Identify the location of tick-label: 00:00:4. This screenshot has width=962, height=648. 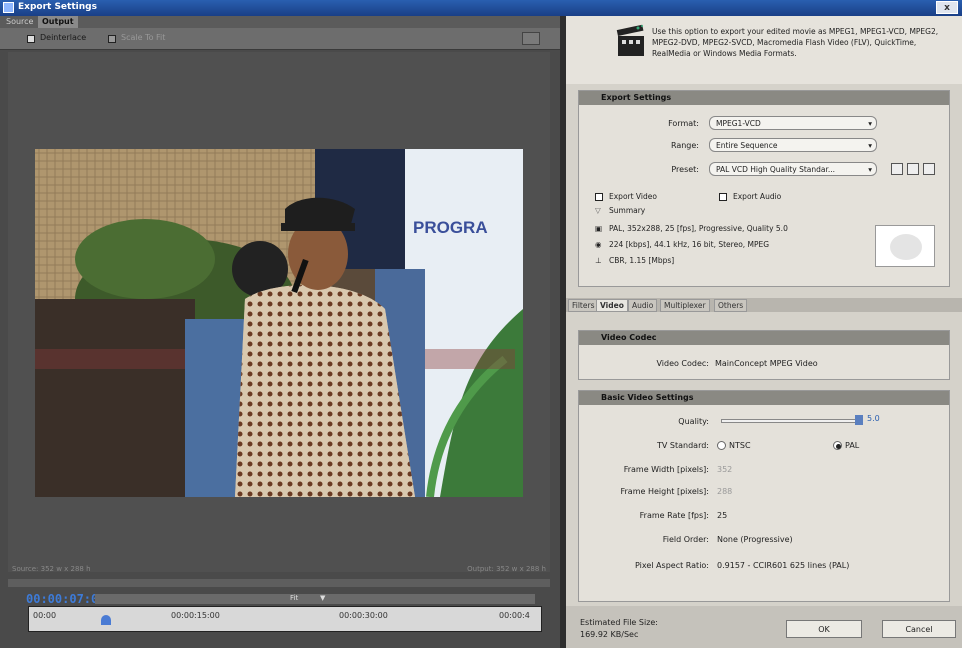
(514, 615).